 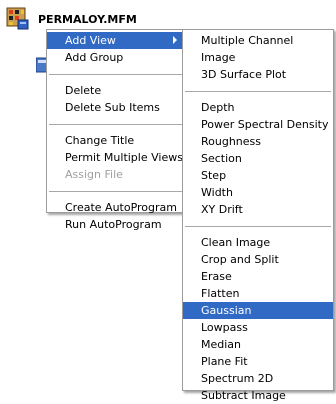 What do you see at coordinates (258, 327) in the screenshot?
I see `submenu-item-lowpass: Lowpass` at bounding box center [258, 327].